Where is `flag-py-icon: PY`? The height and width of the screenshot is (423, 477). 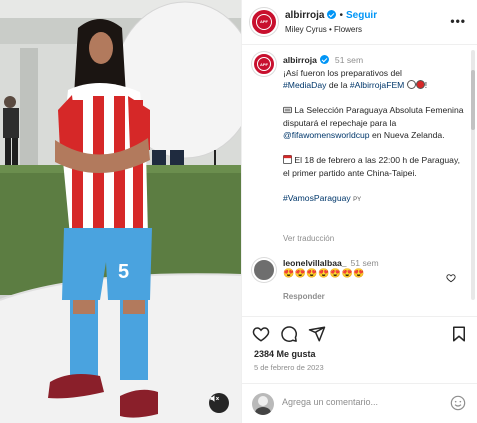 flag-py-icon: PY is located at coordinates (357, 199).